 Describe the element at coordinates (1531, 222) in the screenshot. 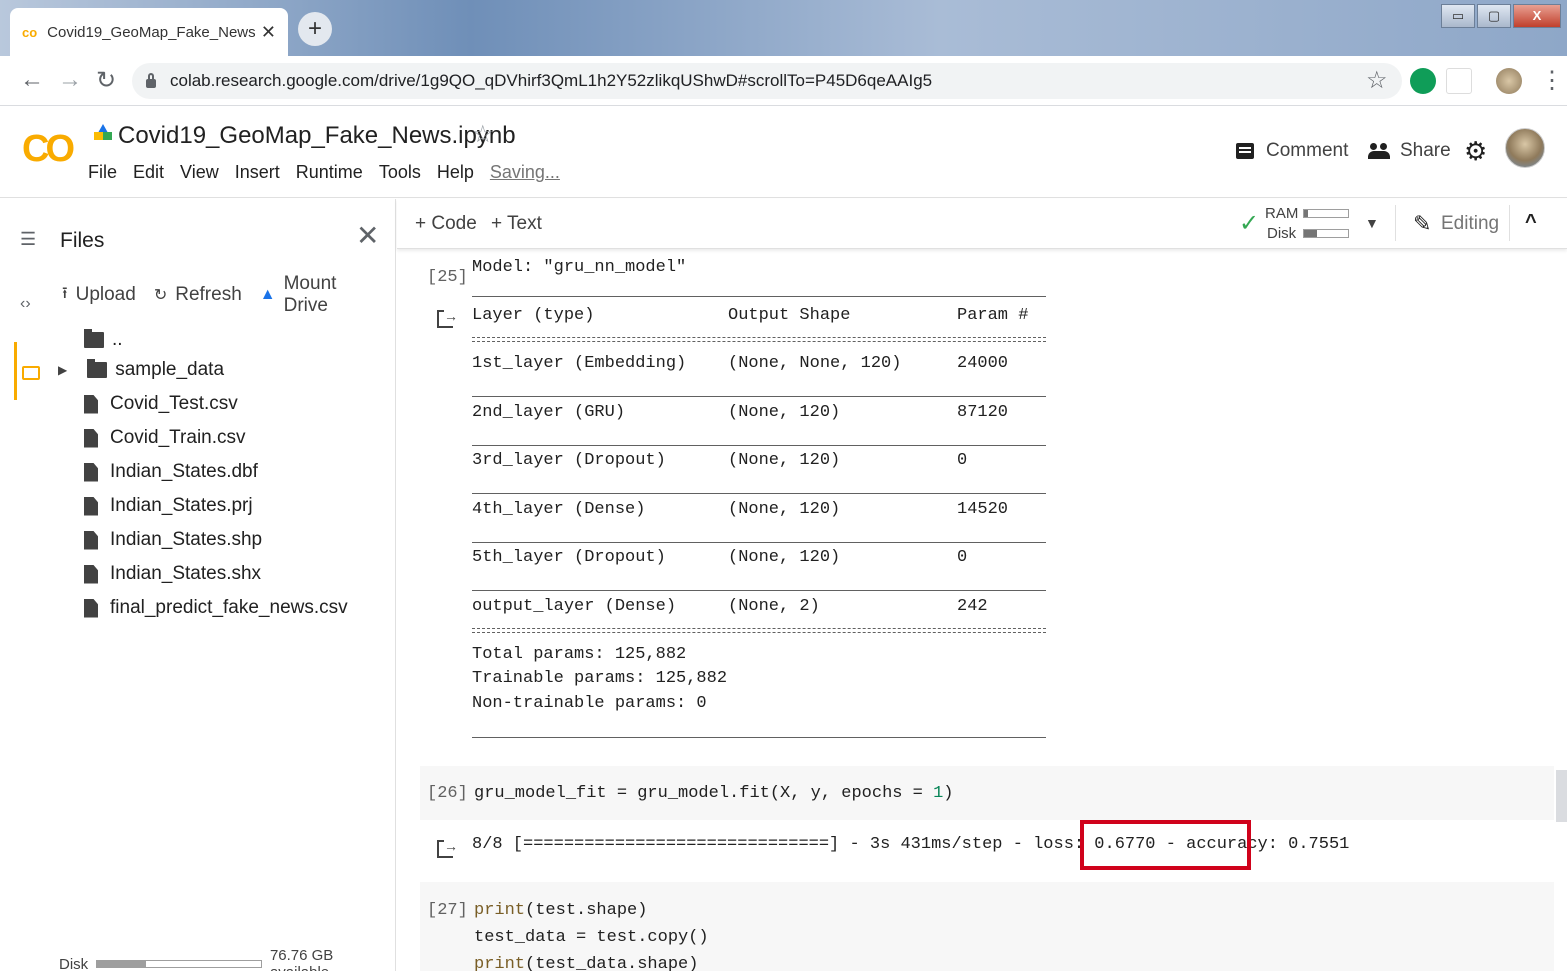

I see `chevron-up-icon: ^` at that location.